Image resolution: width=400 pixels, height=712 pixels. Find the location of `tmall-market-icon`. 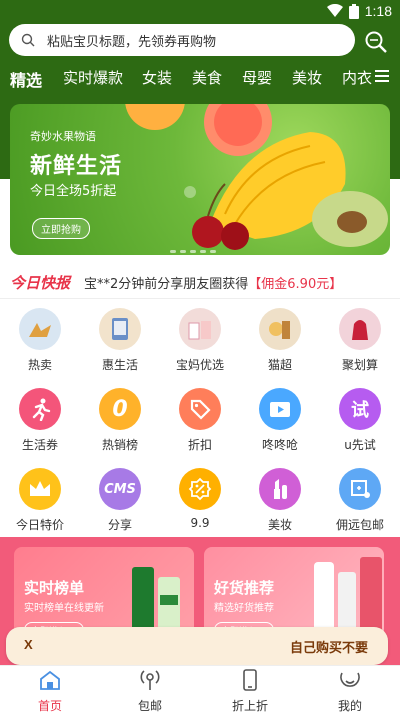

tmall-market-icon is located at coordinates (280, 329).